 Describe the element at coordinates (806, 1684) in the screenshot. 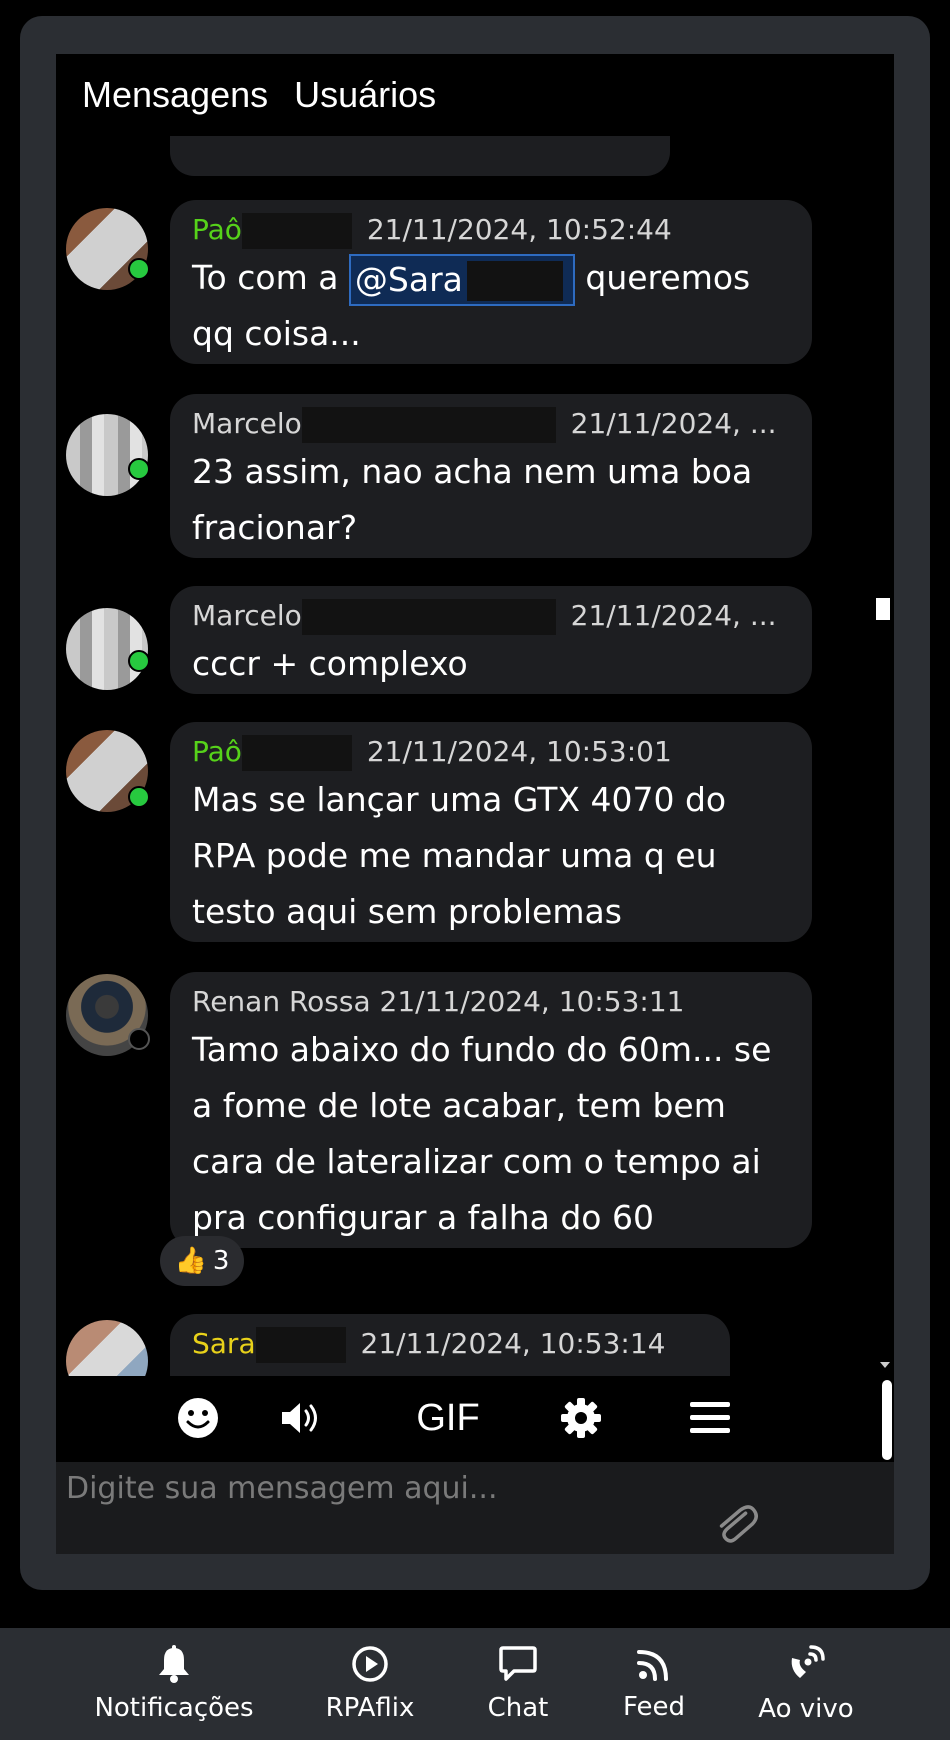

I see `nav-live: Ao vivo` at that location.